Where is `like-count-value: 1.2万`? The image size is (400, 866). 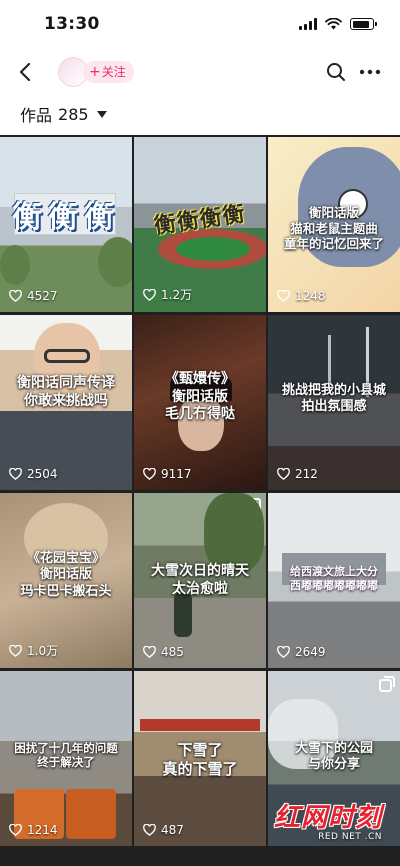
like-count-value: 1.2万 is located at coordinates (177, 295).